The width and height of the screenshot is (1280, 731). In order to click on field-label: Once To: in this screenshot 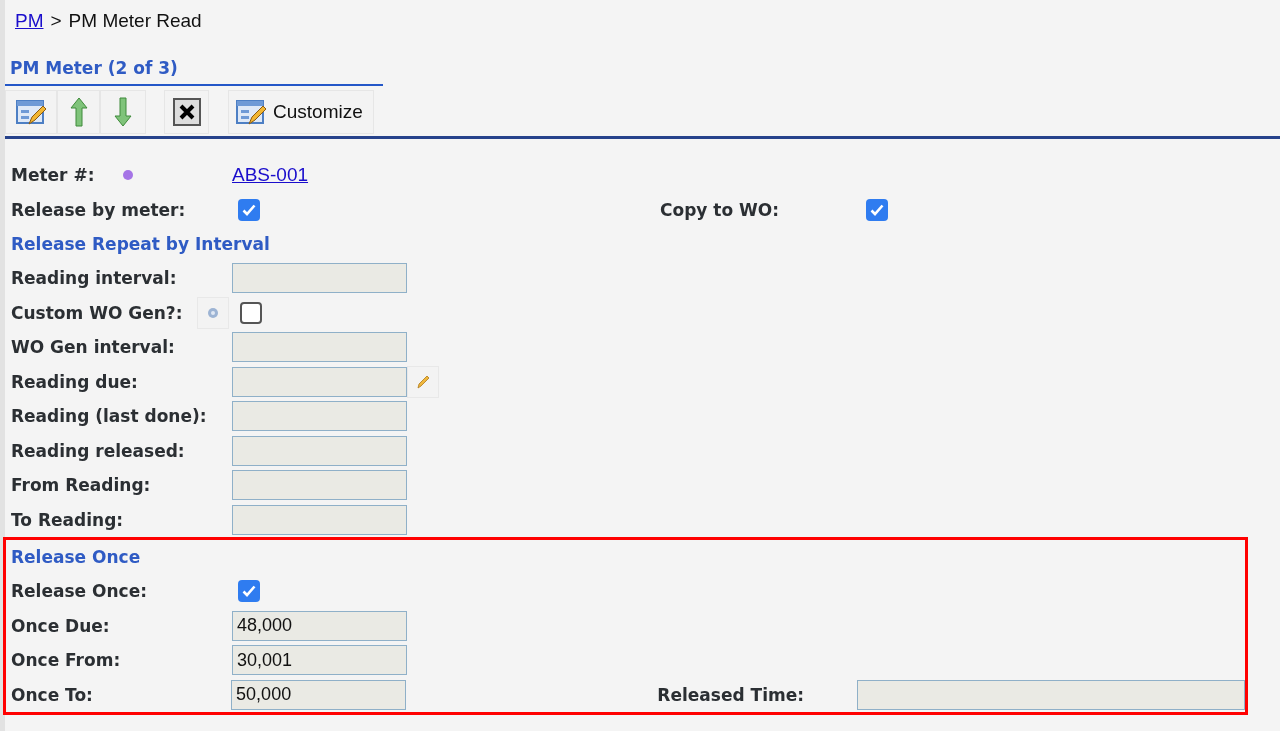, I will do `click(52, 694)`.